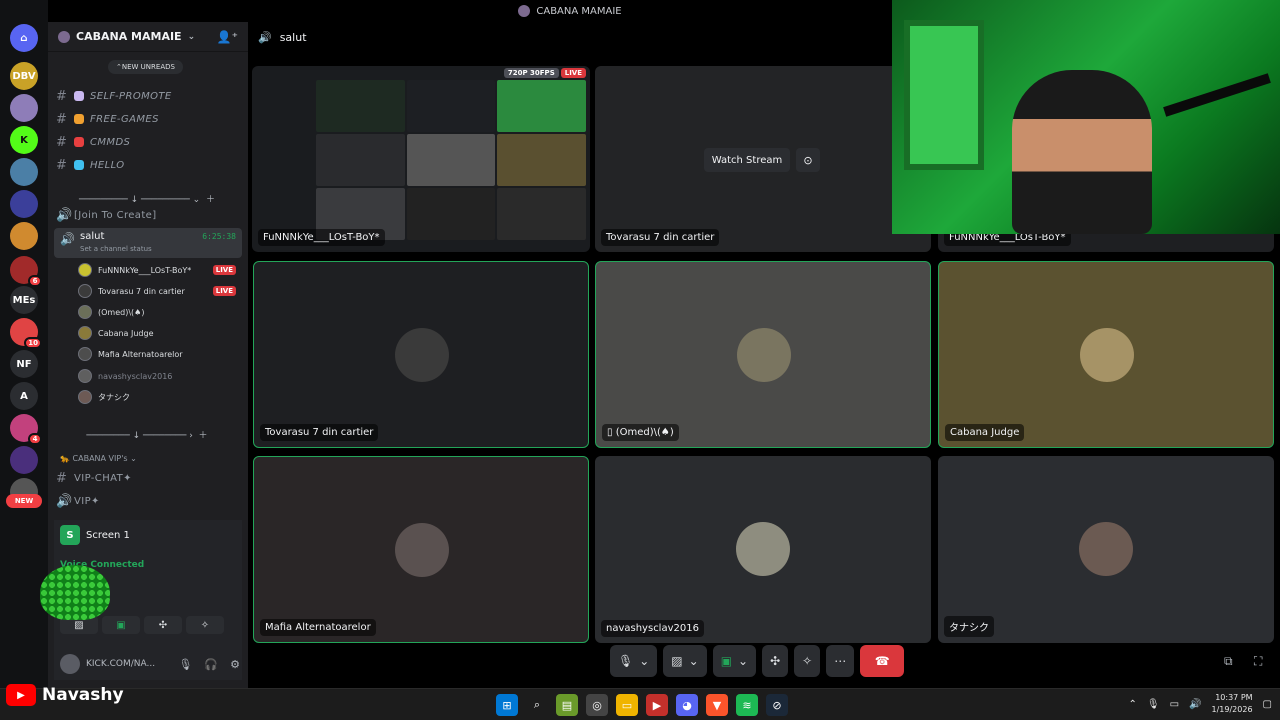 The image size is (1280, 720). I want to click on popout-icon: ⧉, so click(1228, 661).